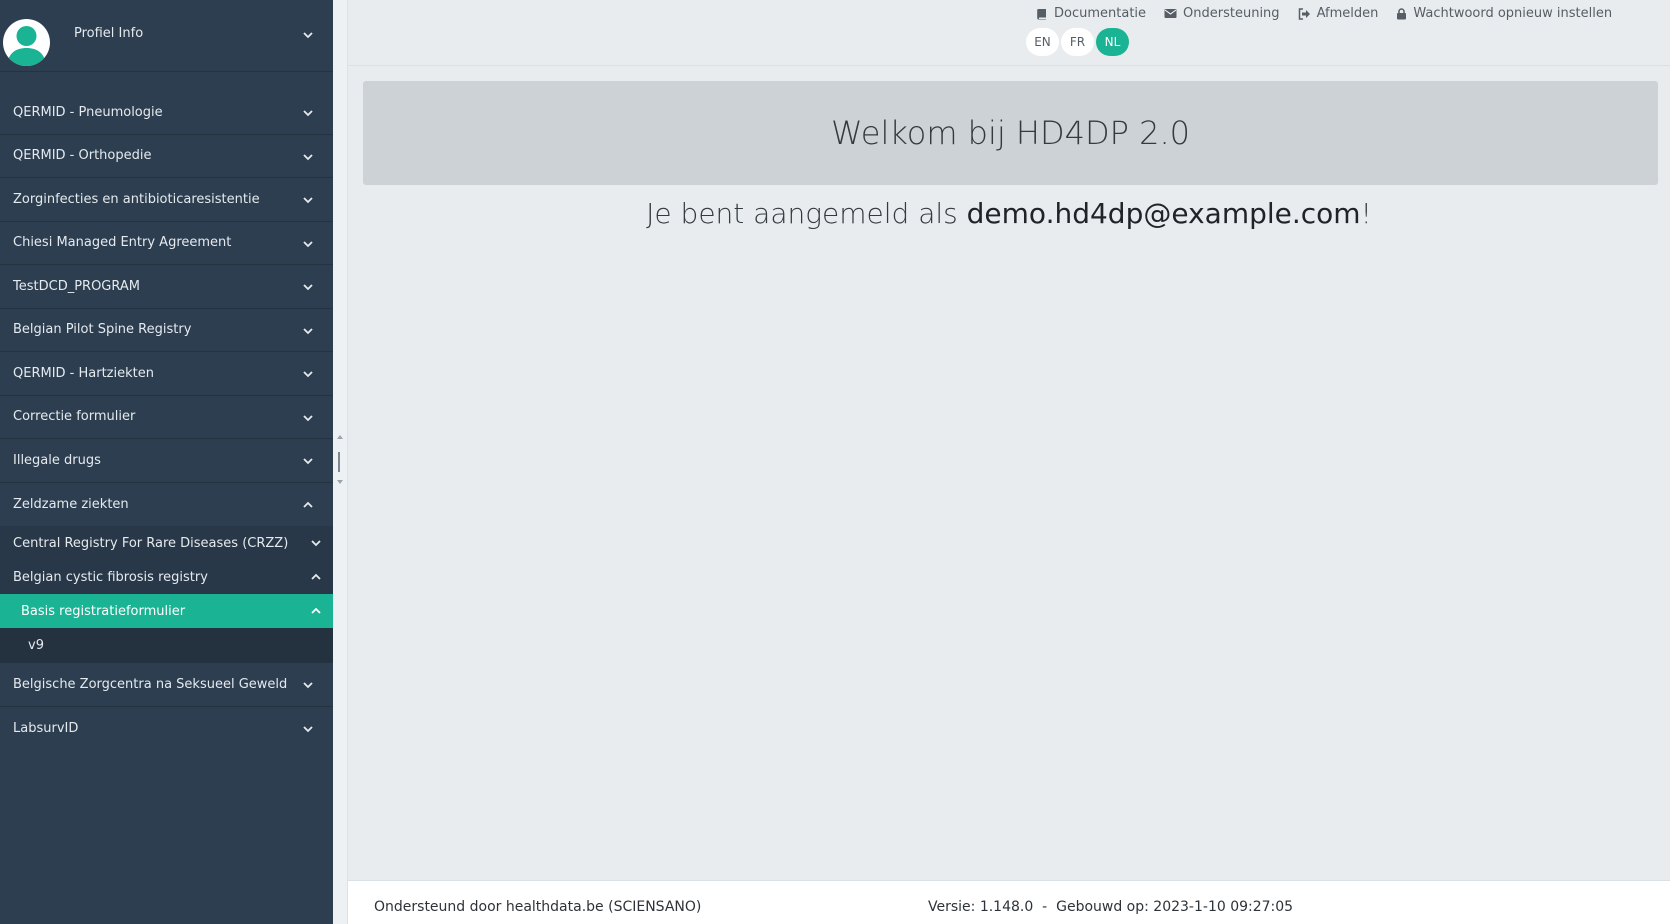 The height and width of the screenshot is (924, 1670). Describe the element at coordinates (340, 482) in the screenshot. I see `collapse-right-icon` at that location.